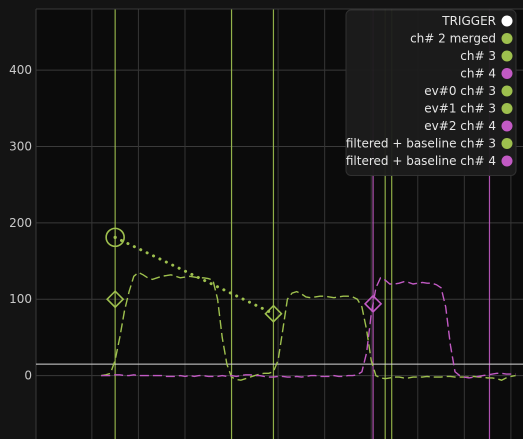 The image size is (523, 439). What do you see at coordinates (421, 144) in the screenshot?
I see `legend-label: filtered + baseline ch# 3` at bounding box center [421, 144].